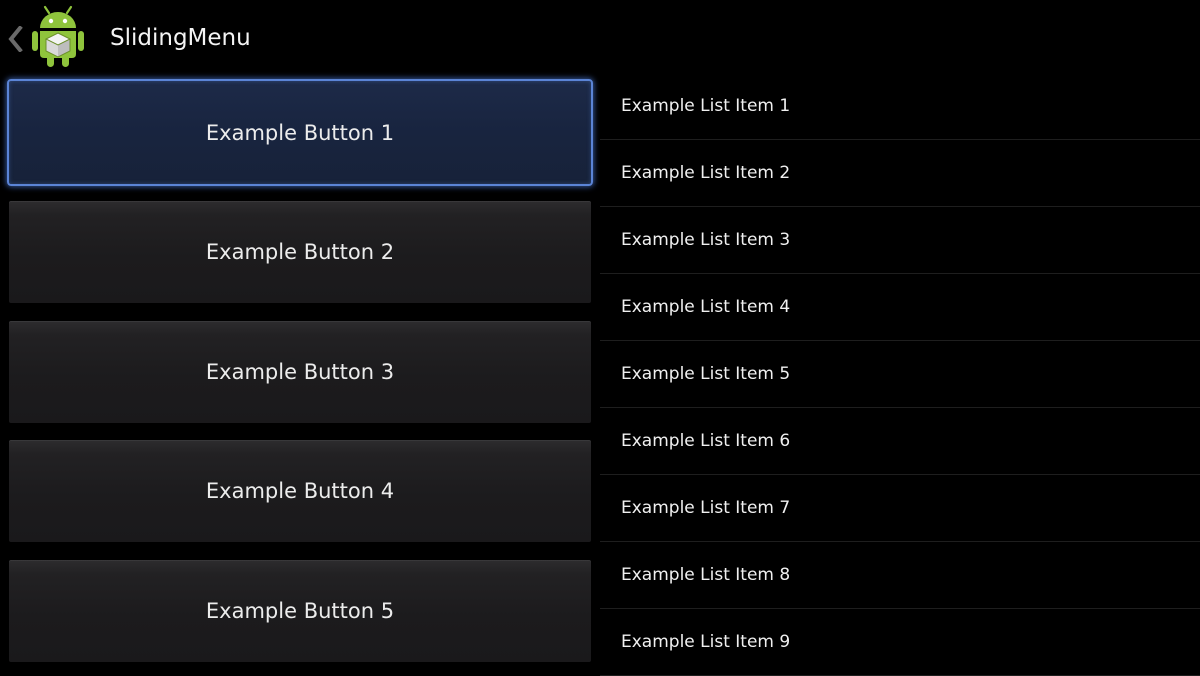 The image size is (1200, 676). Describe the element at coordinates (900, 106) in the screenshot. I see `list-item: Example List Item 1` at that location.